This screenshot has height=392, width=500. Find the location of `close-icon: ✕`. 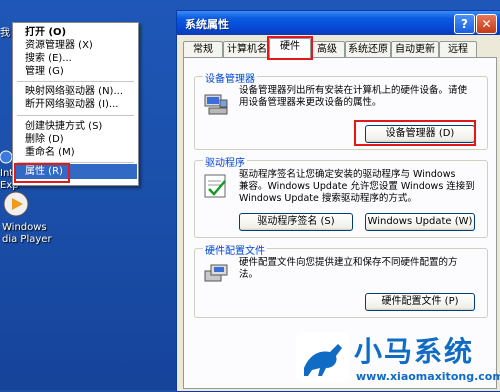

close-icon: ✕ is located at coordinates (486, 24).